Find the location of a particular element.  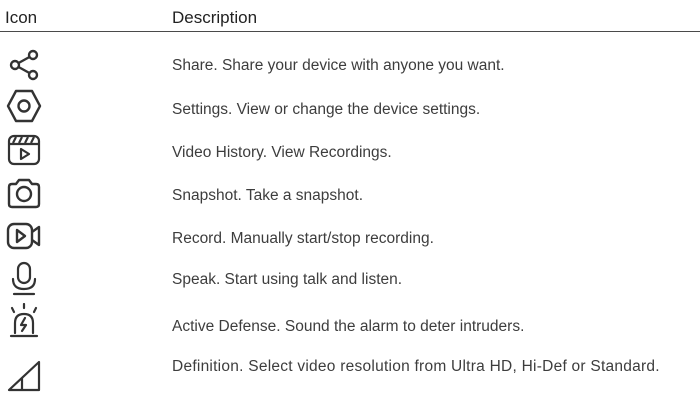

alarm-icon is located at coordinates (24, 321).